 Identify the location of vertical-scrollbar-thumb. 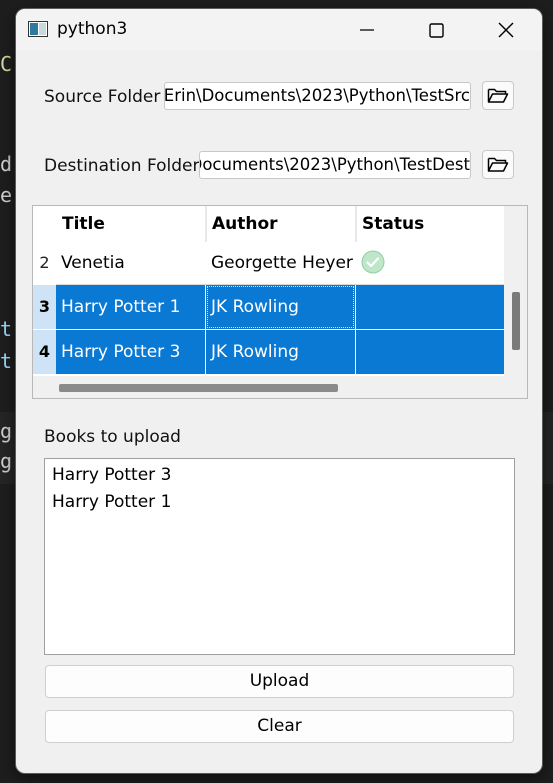
(516, 321).